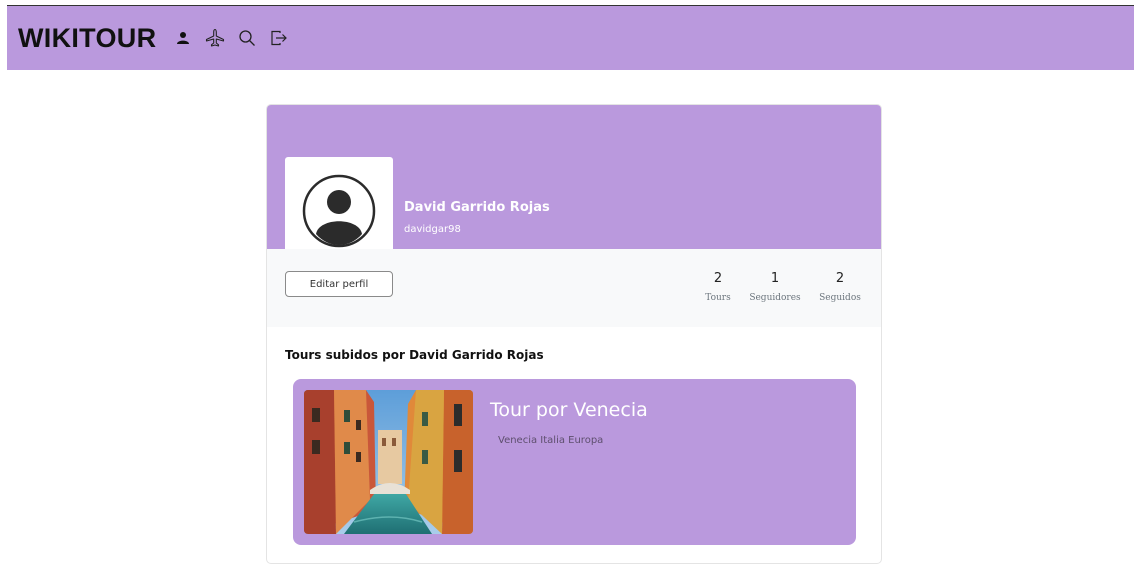 This screenshot has height=573, width=1134. I want to click on tour-title: Tour por Venecia, so click(569, 410).